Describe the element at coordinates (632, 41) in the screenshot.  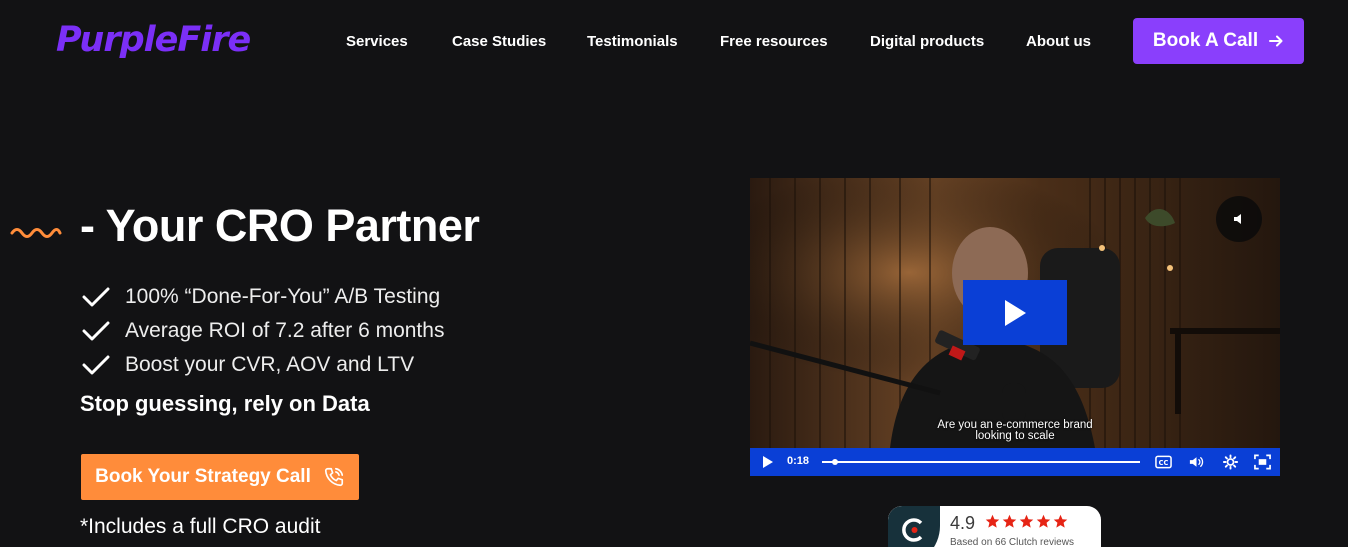
I see `nav-testimonials: Testimonials` at that location.